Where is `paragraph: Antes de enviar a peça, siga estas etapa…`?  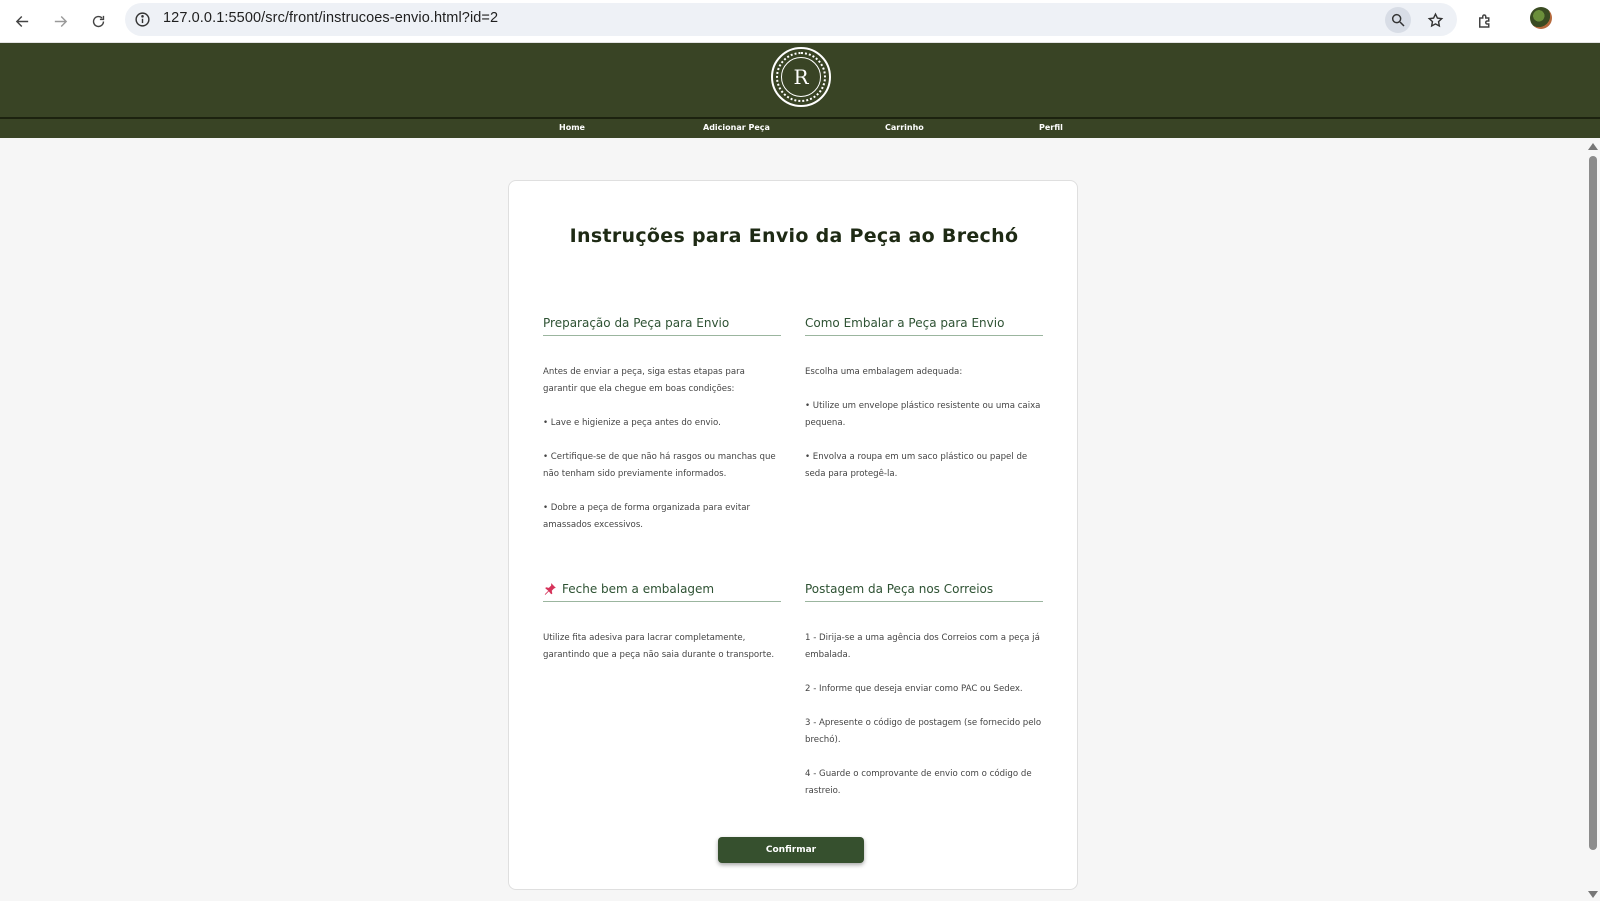
paragraph: Antes de enviar a peça, siga estas etapa… is located at coordinates (644, 380).